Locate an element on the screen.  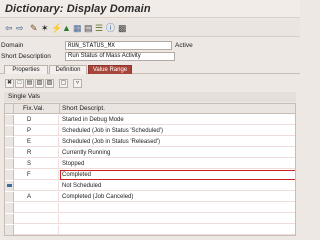
copy-icon: ▤ is located at coordinates (29, 83).